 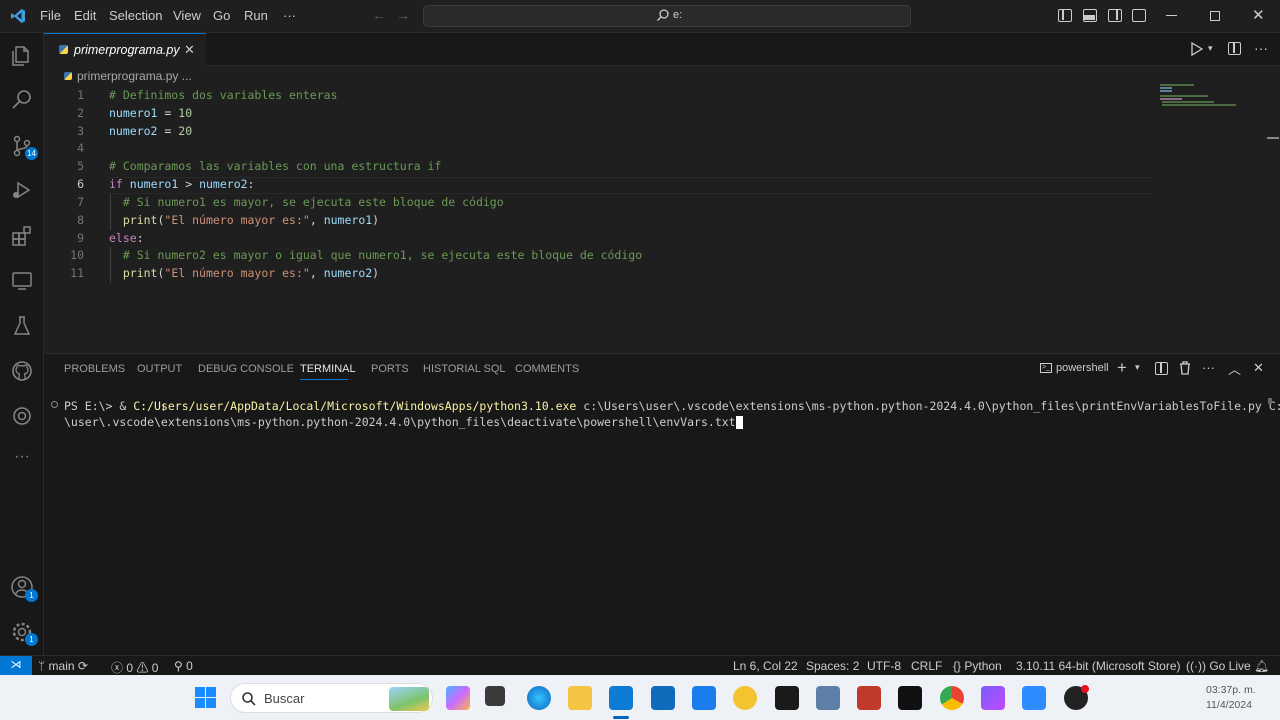 I want to click on notifications-bell-icon: 🔔︎, so click(x=1261, y=666).